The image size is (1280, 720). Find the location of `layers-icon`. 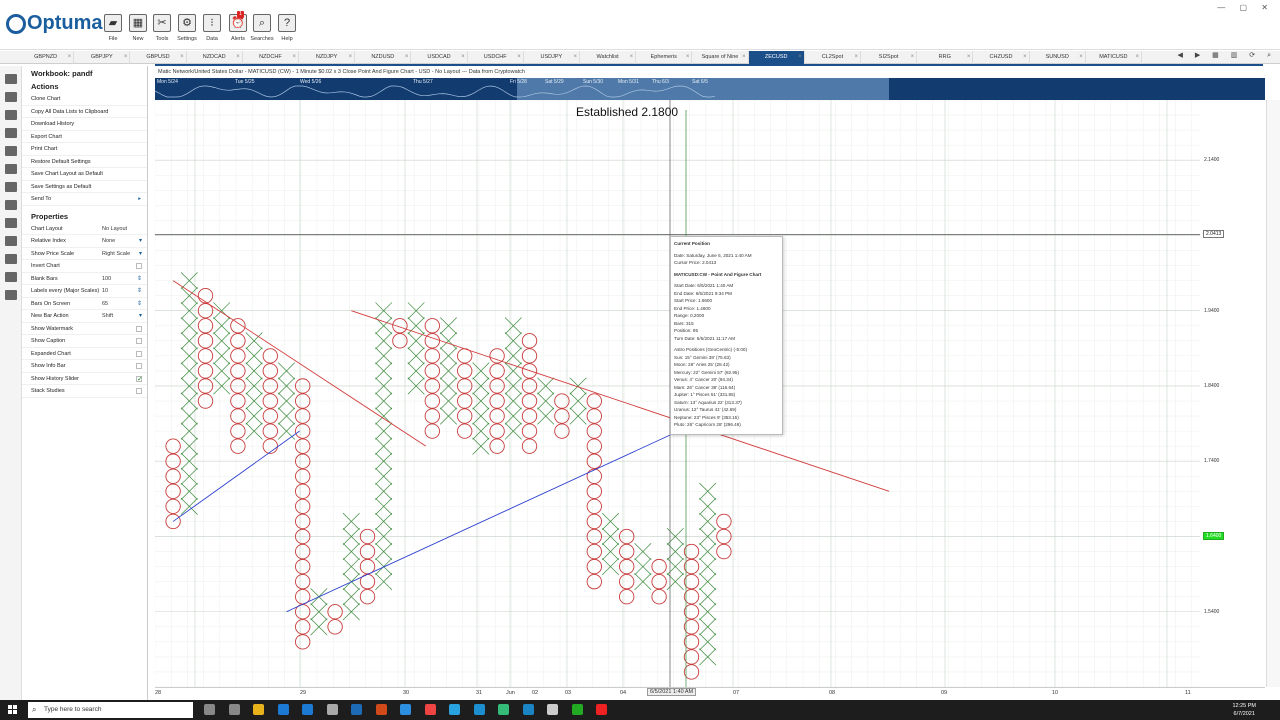

layers-icon is located at coordinates (10, 277).